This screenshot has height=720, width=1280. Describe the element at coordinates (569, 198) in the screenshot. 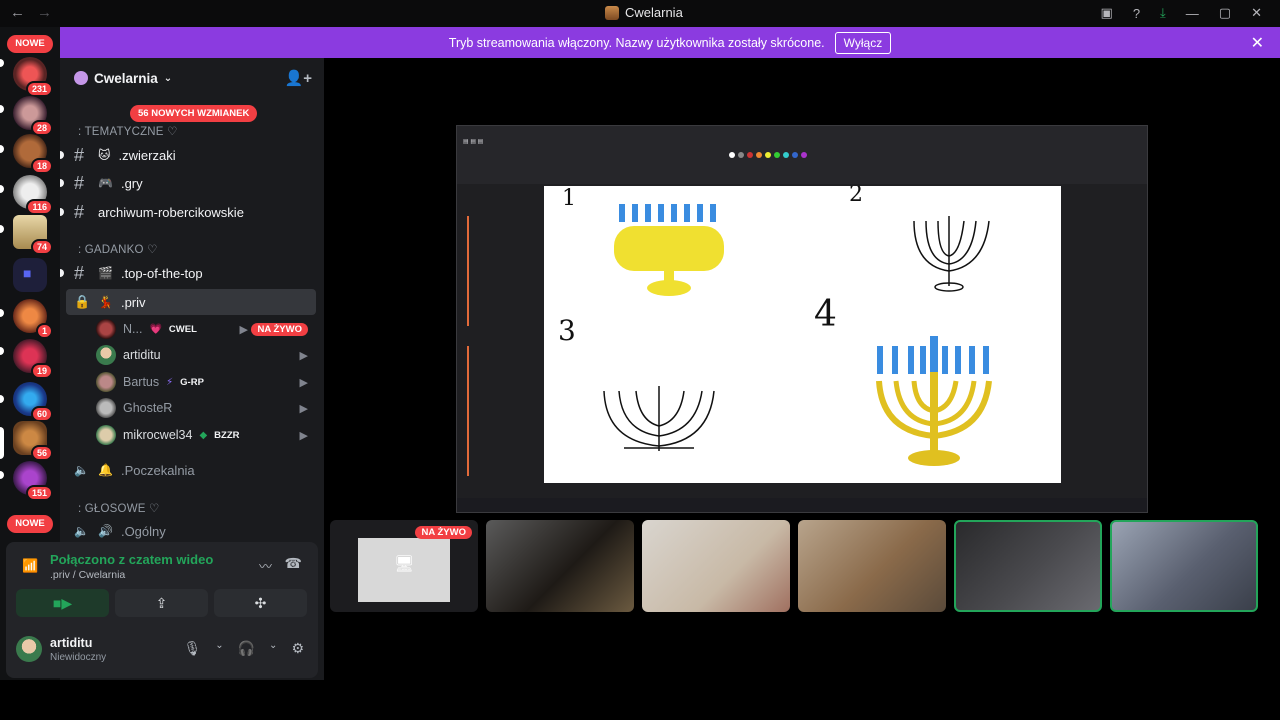

I see `canvas-number: 1` at that location.